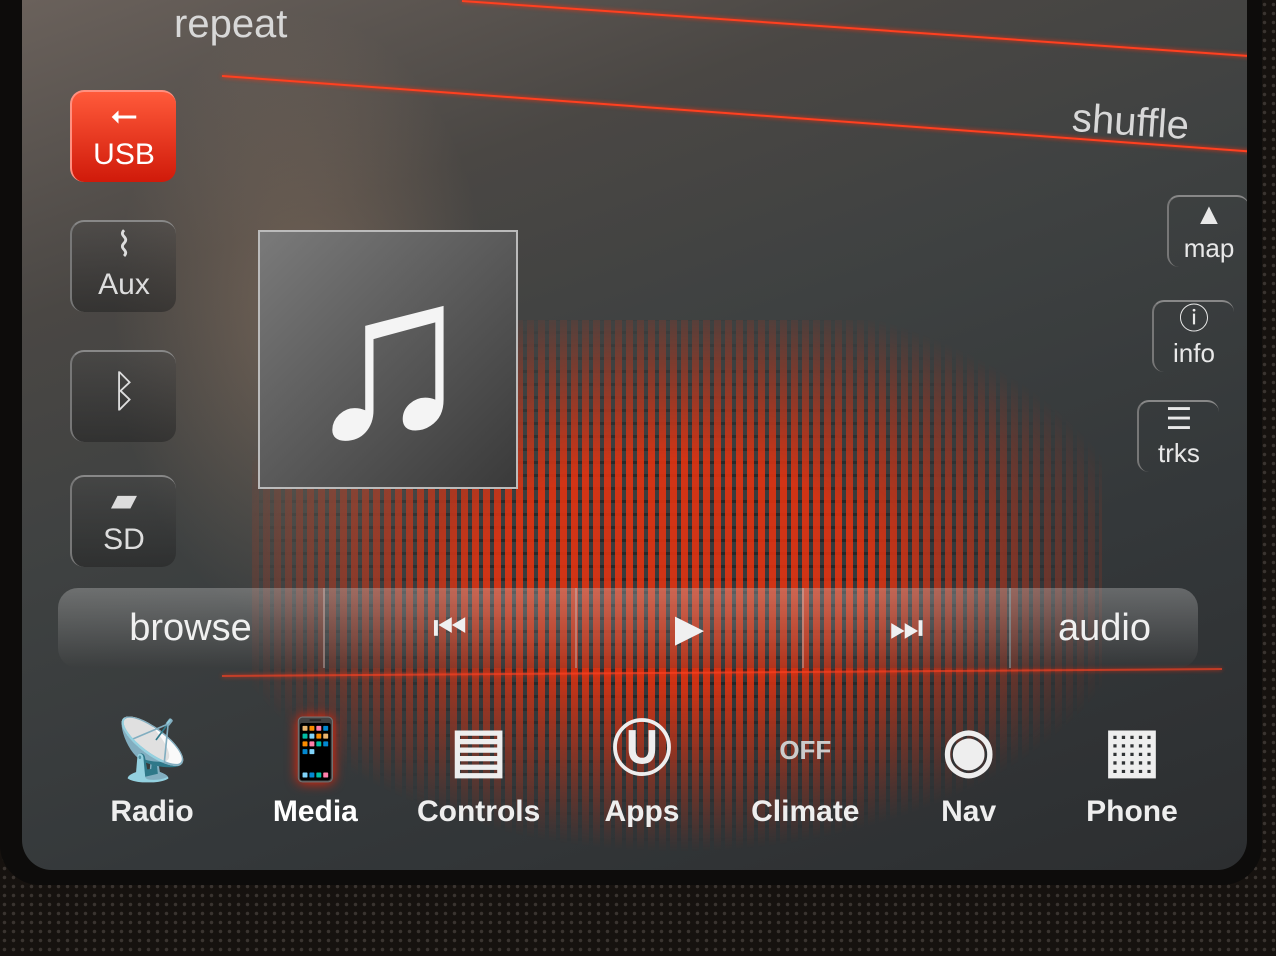 The image size is (1276, 956). I want to click on repeat-button: repeat, so click(230, 24).